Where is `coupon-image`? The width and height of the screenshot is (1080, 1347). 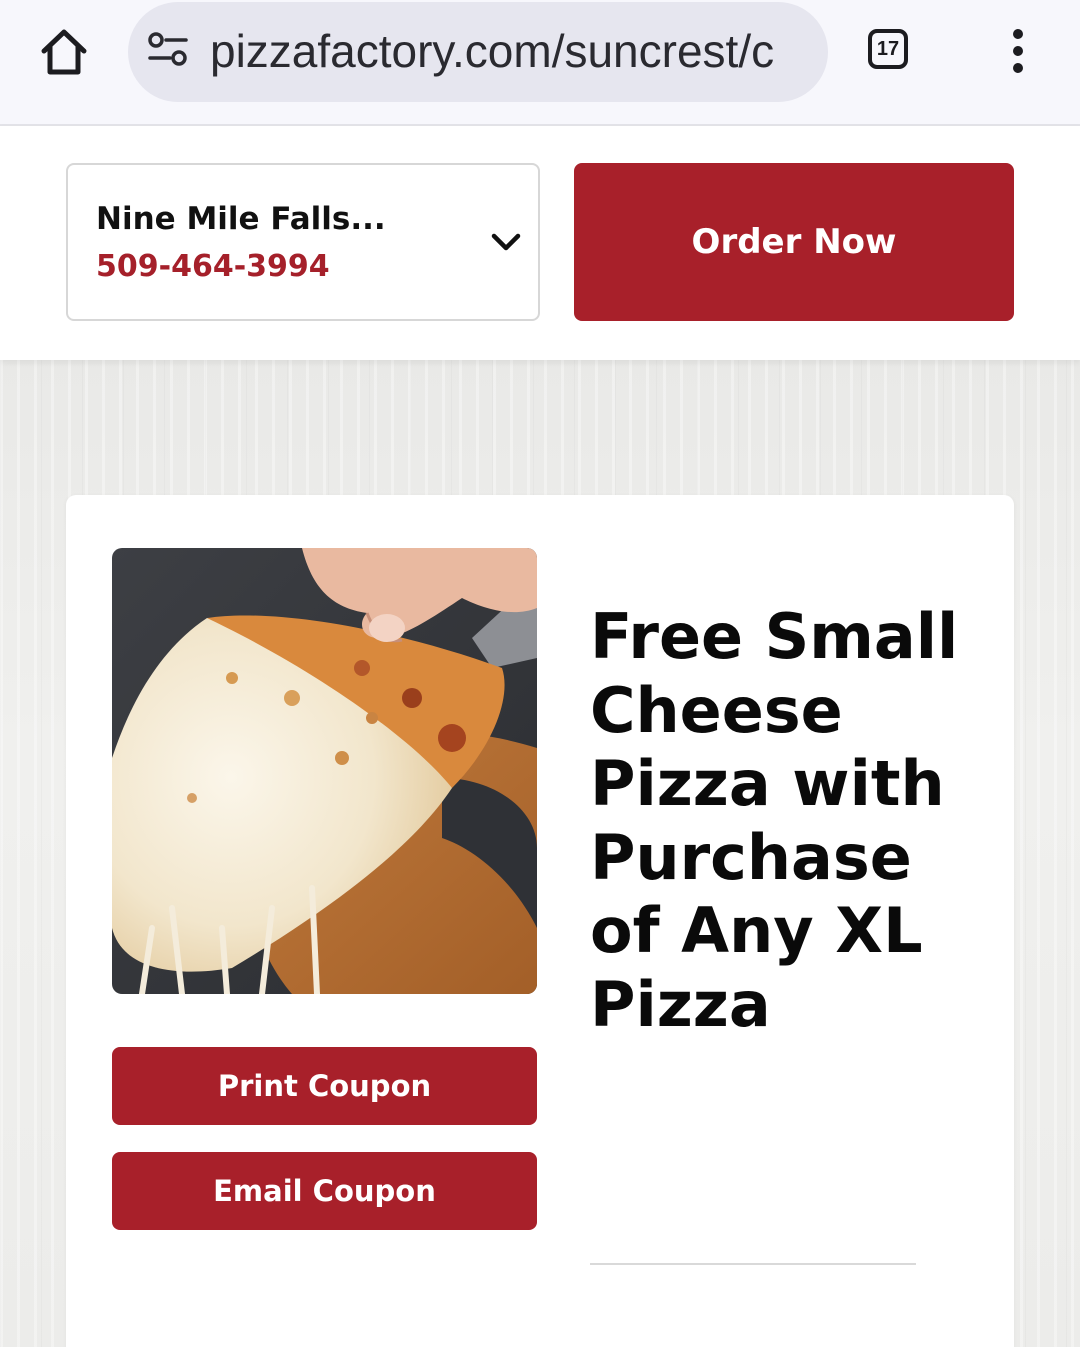 coupon-image is located at coordinates (324, 771).